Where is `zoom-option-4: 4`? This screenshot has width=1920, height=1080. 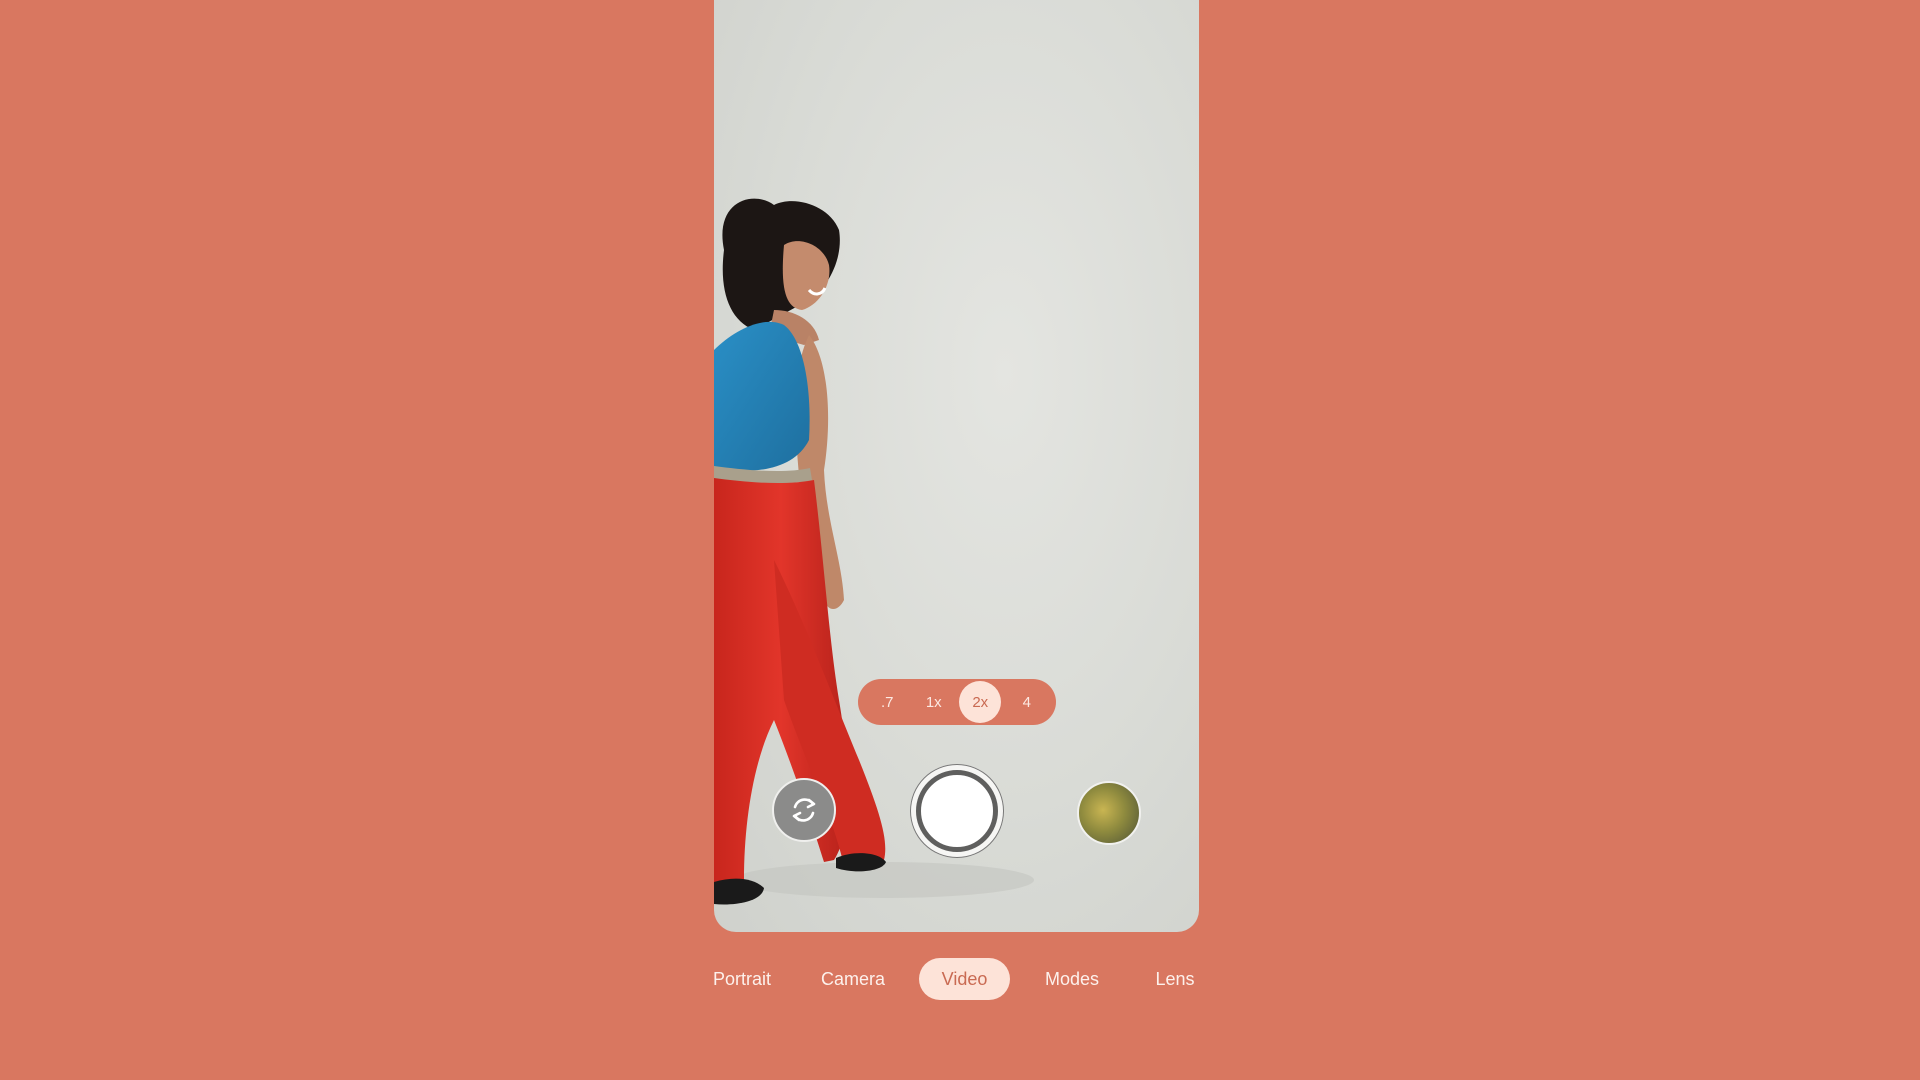
zoom-option-4: 4 is located at coordinates (1027, 702).